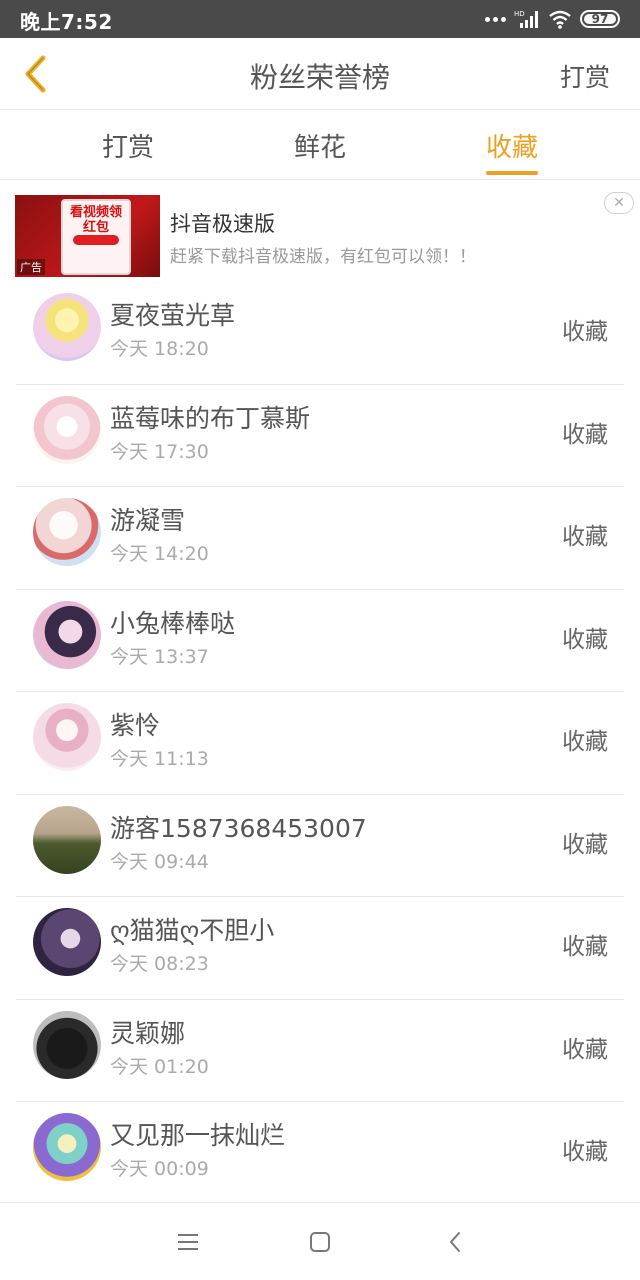 The image size is (640, 1280). I want to click on user-name: 游凝雪, so click(148, 520).